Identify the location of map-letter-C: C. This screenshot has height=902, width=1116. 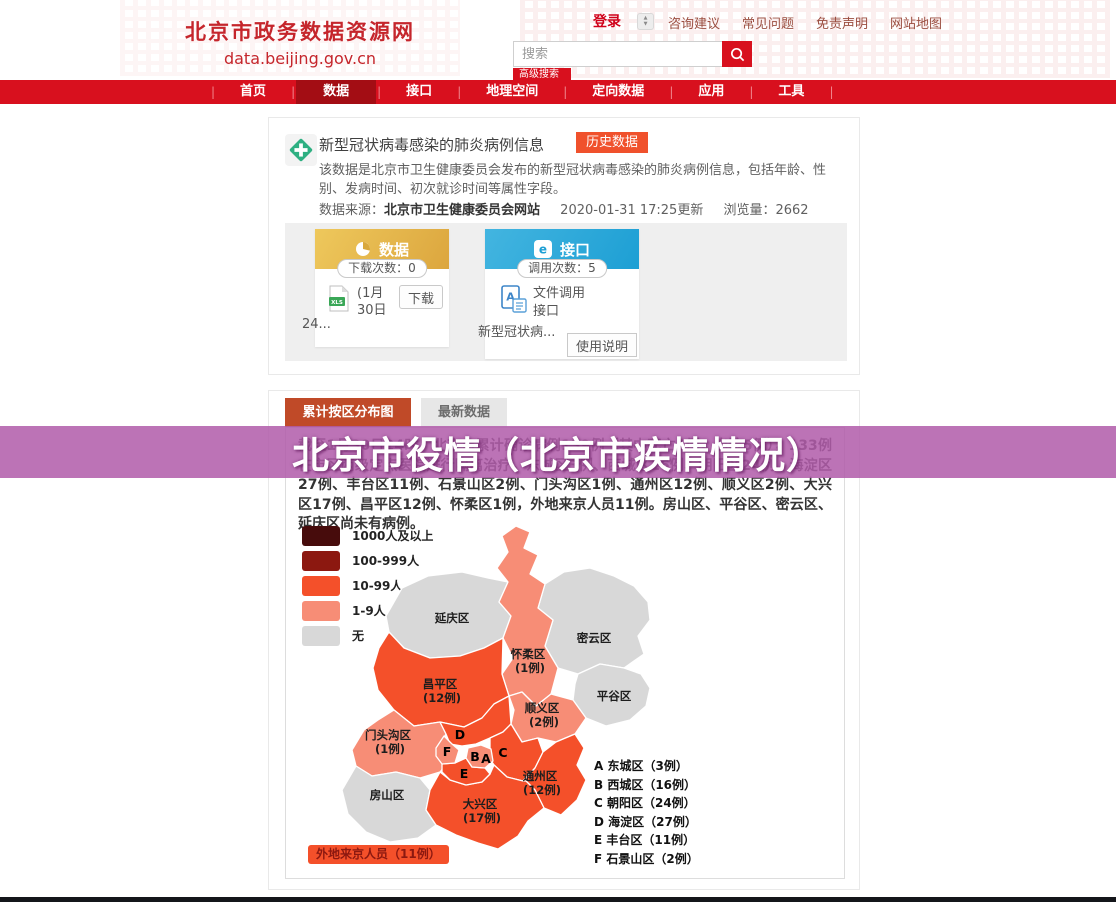
(502, 752).